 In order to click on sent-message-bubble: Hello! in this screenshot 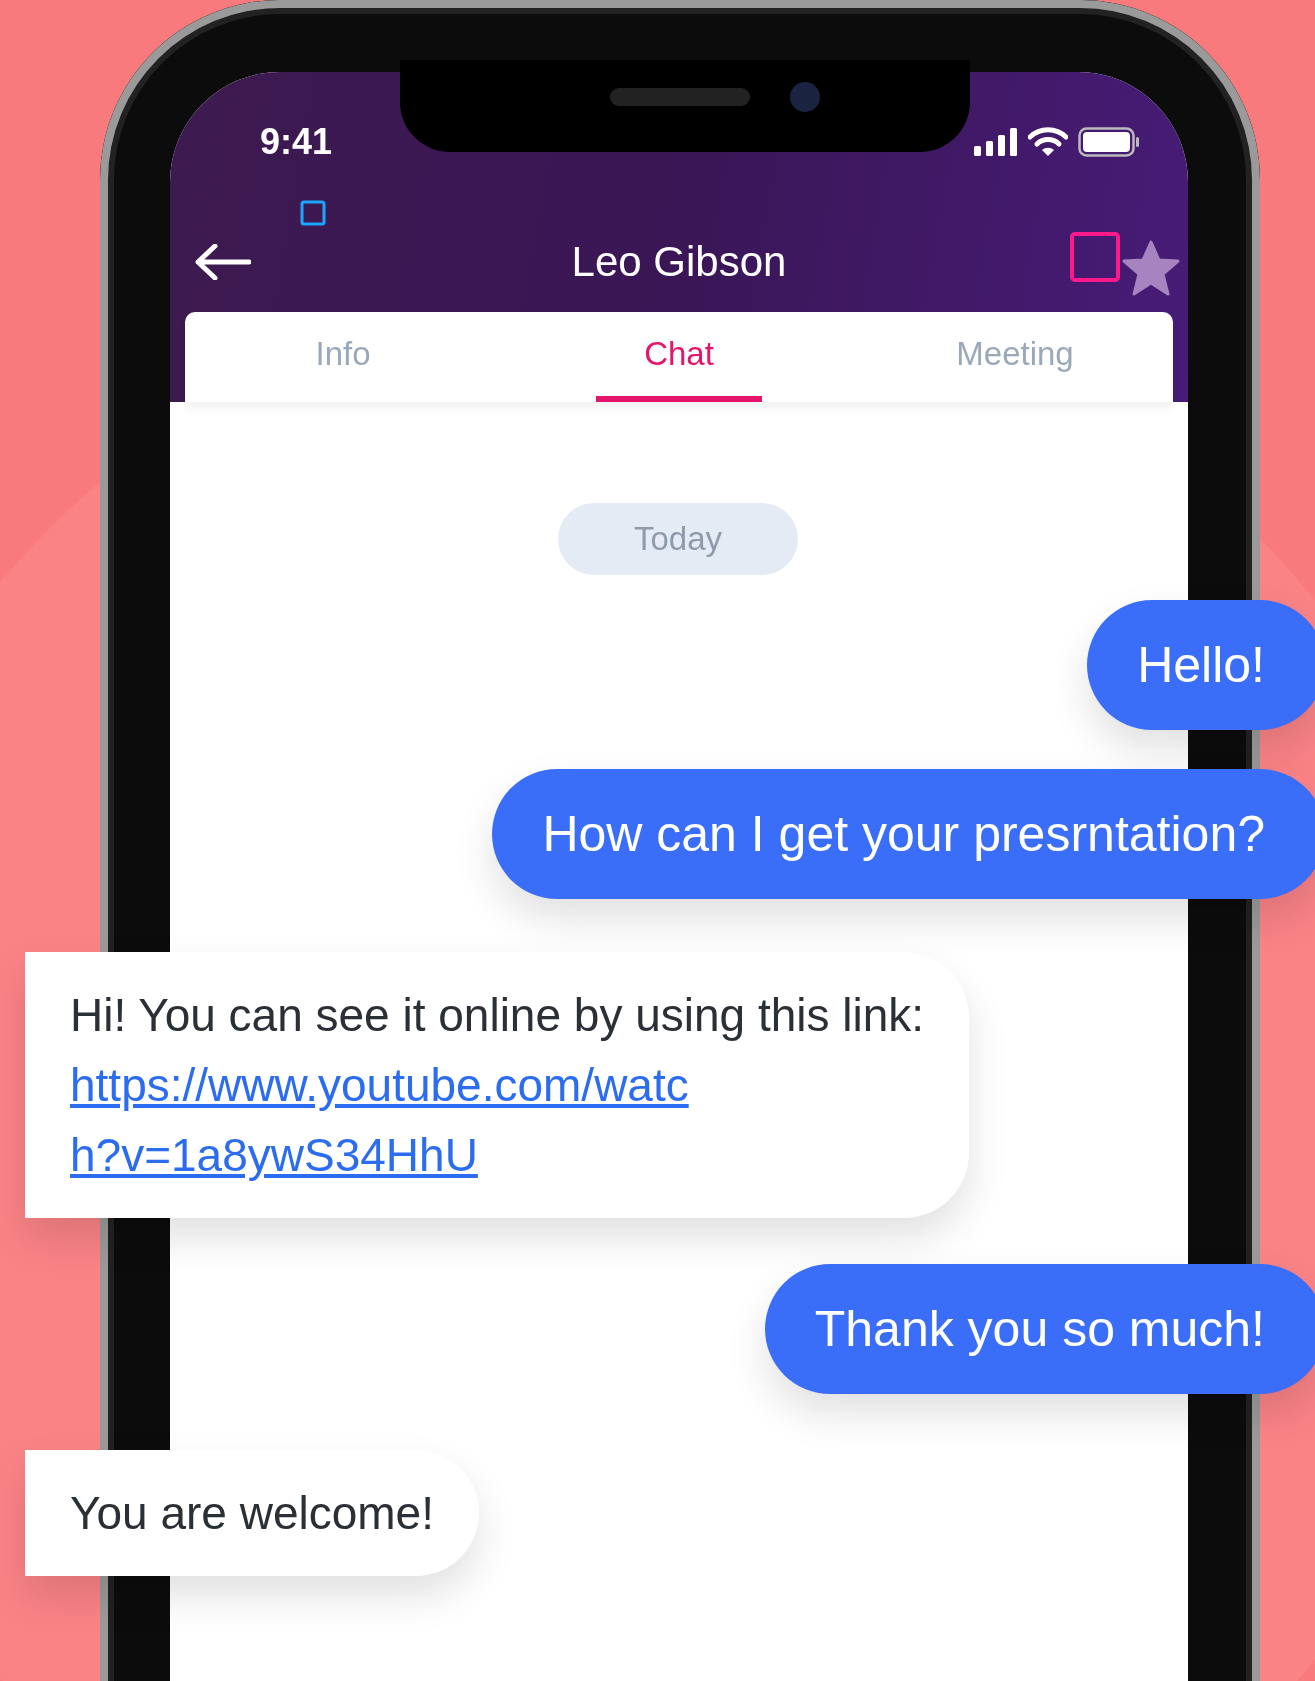, I will do `click(1201, 665)`.